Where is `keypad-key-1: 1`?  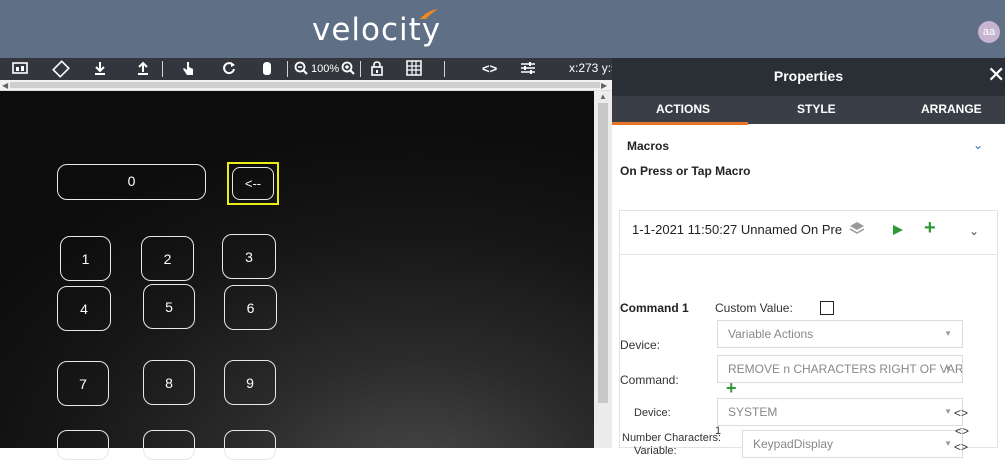 keypad-key-1: 1 is located at coordinates (85, 258).